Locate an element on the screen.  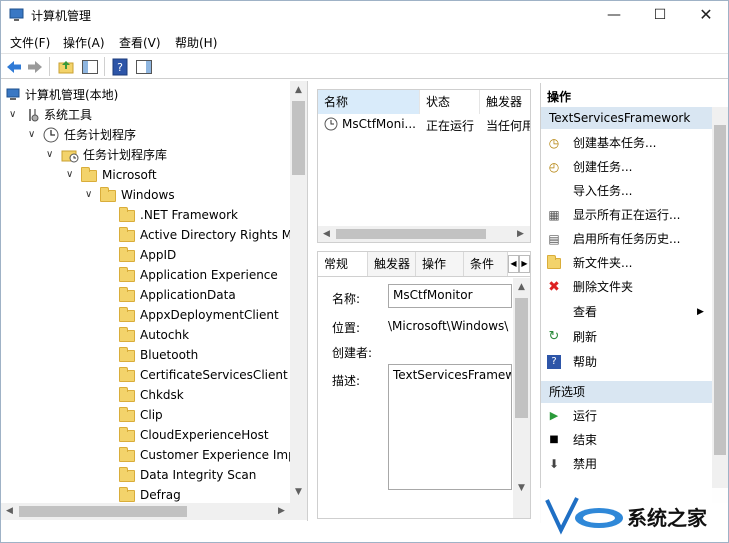
tree-item-folder: .NET Framework is located at coordinates (146, 215).